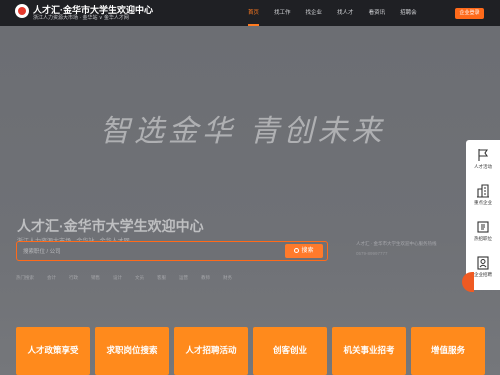  I want to click on tile-public-exams: 机关事业招考, so click(369, 351).